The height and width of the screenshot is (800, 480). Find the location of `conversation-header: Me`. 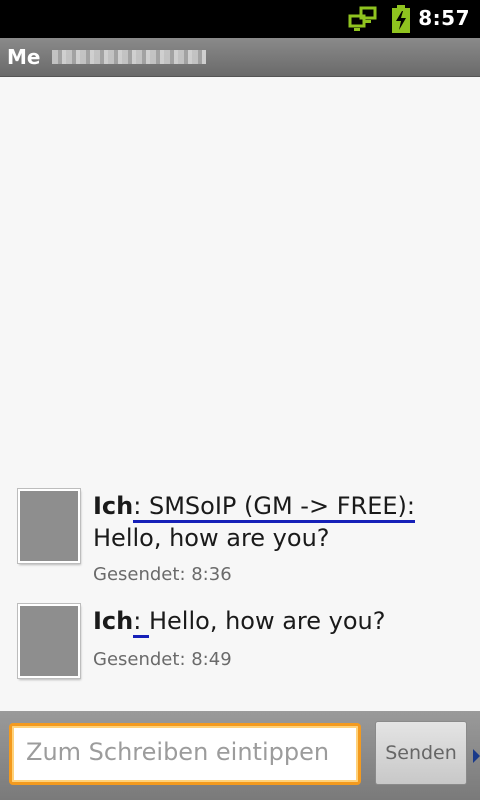

conversation-header: Me is located at coordinates (240, 57).